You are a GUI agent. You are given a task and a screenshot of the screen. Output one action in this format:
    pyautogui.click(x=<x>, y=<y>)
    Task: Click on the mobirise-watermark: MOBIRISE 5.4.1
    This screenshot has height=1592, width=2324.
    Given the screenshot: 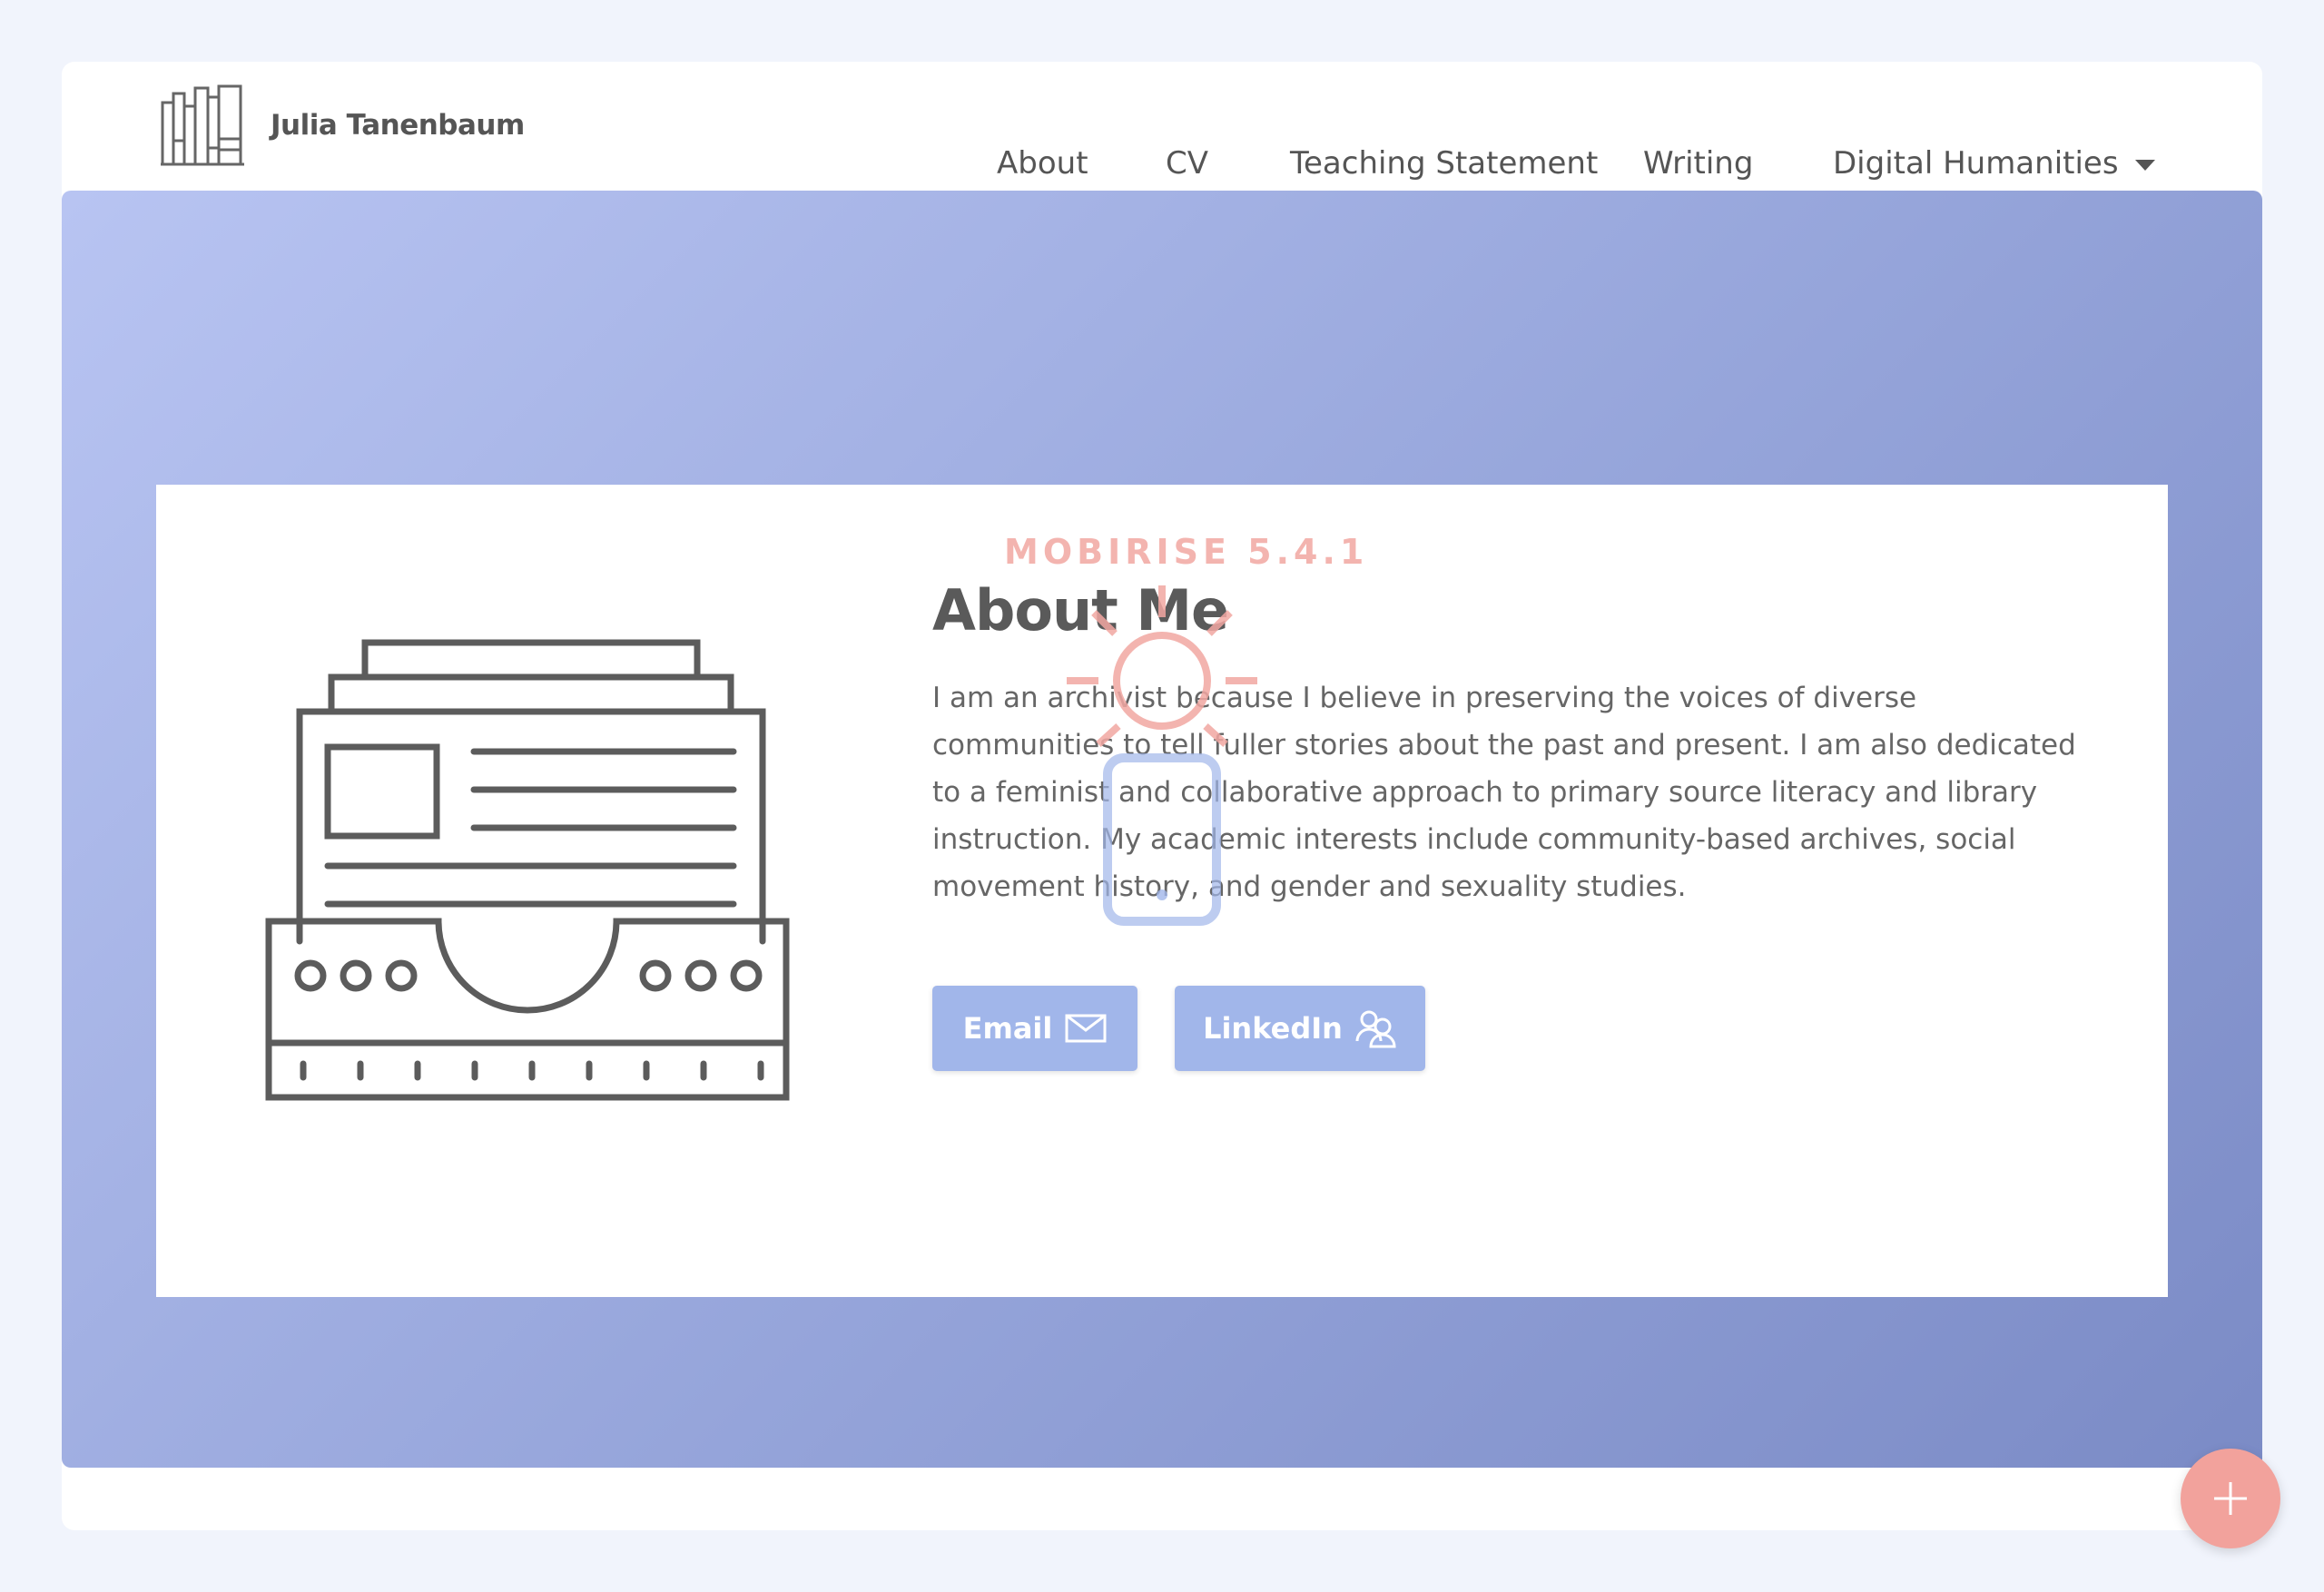 What is the action you would take?
    pyautogui.click(x=1186, y=552)
    